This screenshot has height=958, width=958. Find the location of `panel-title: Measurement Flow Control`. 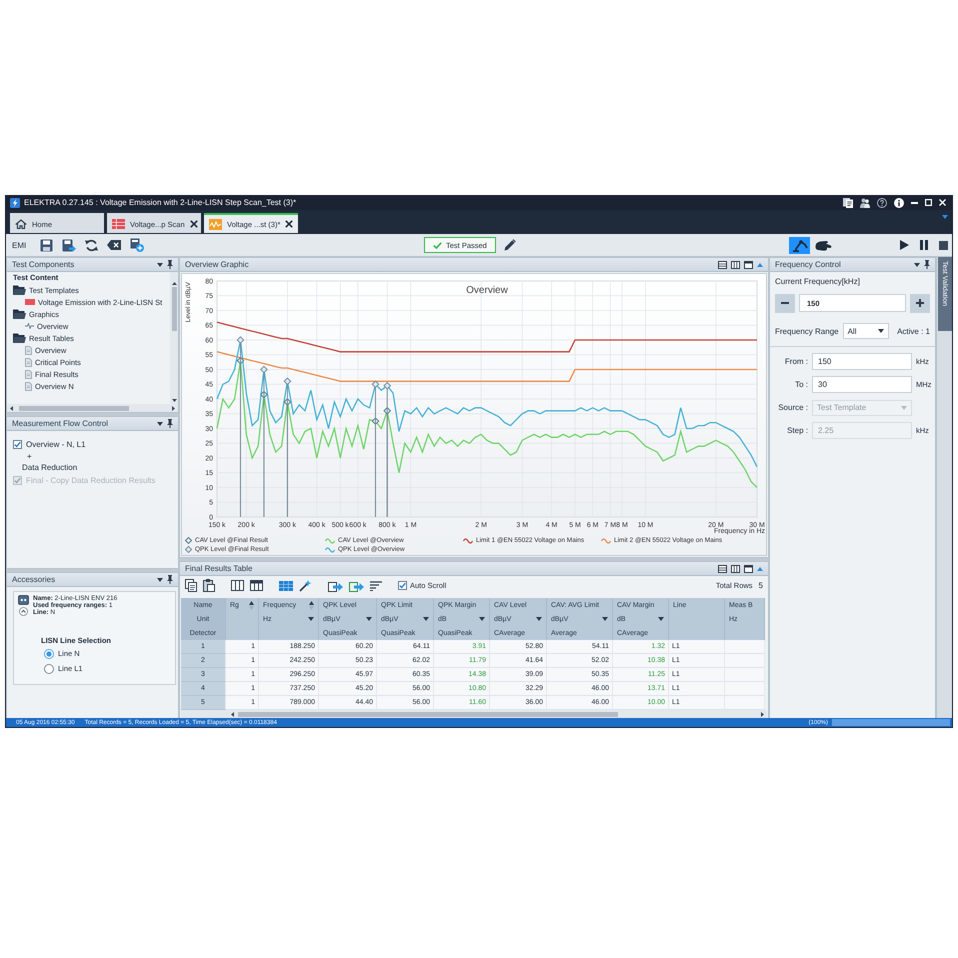

panel-title: Measurement Flow Control is located at coordinates (61, 423).